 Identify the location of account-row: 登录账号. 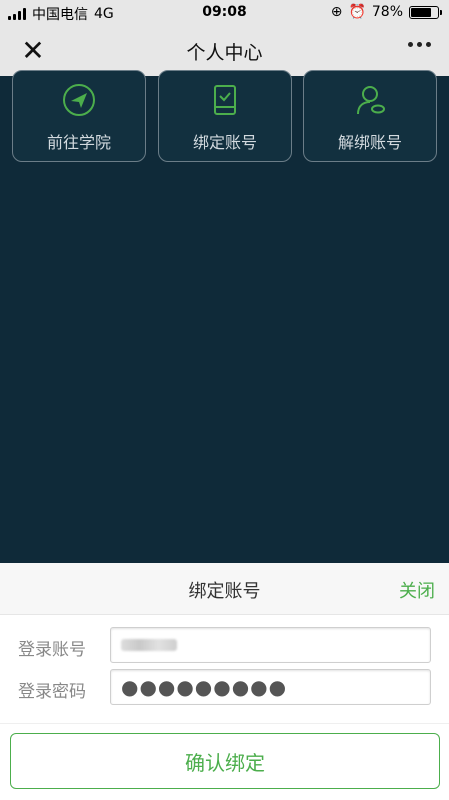
(224, 646).